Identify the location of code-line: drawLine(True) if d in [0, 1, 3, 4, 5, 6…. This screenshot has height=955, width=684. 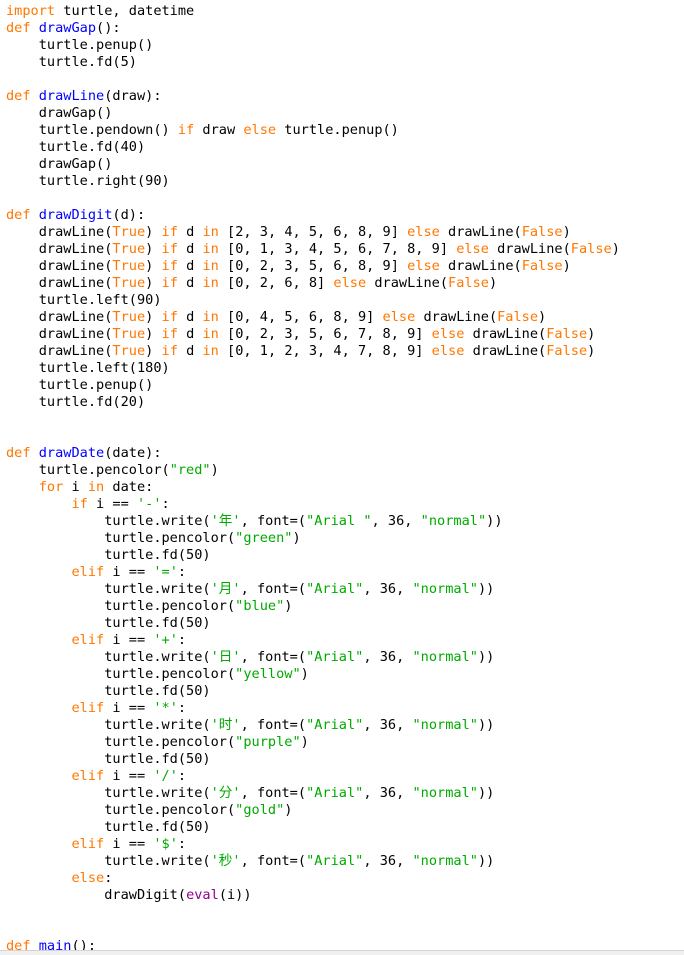
(345, 249).